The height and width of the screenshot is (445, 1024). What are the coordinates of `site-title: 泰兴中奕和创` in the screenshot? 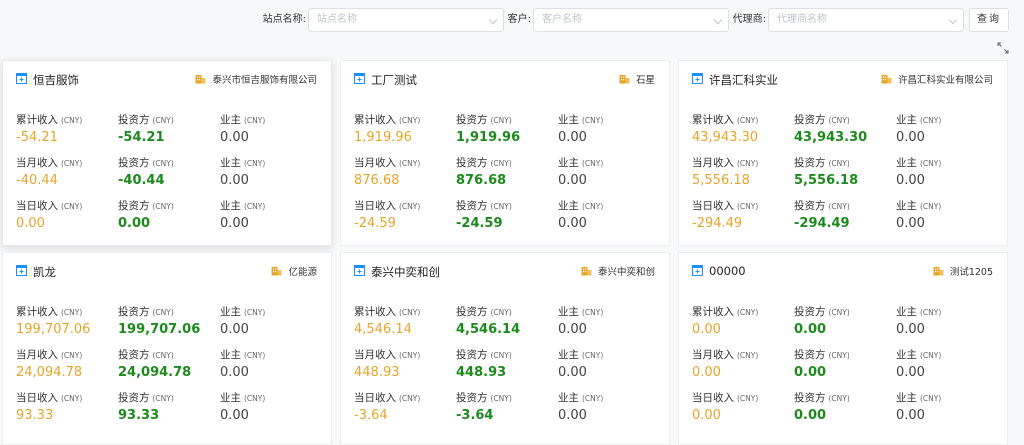 It's located at (405, 272).